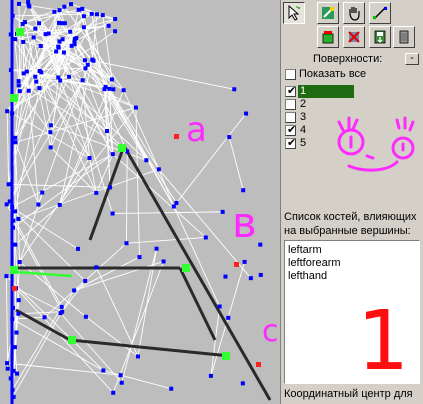 The width and height of the screenshot is (423, 404). What do you see at coordinates (307, 276) in the screenshot?
I see `bone-list-item: lefthand` at bounding box center [307, 276].